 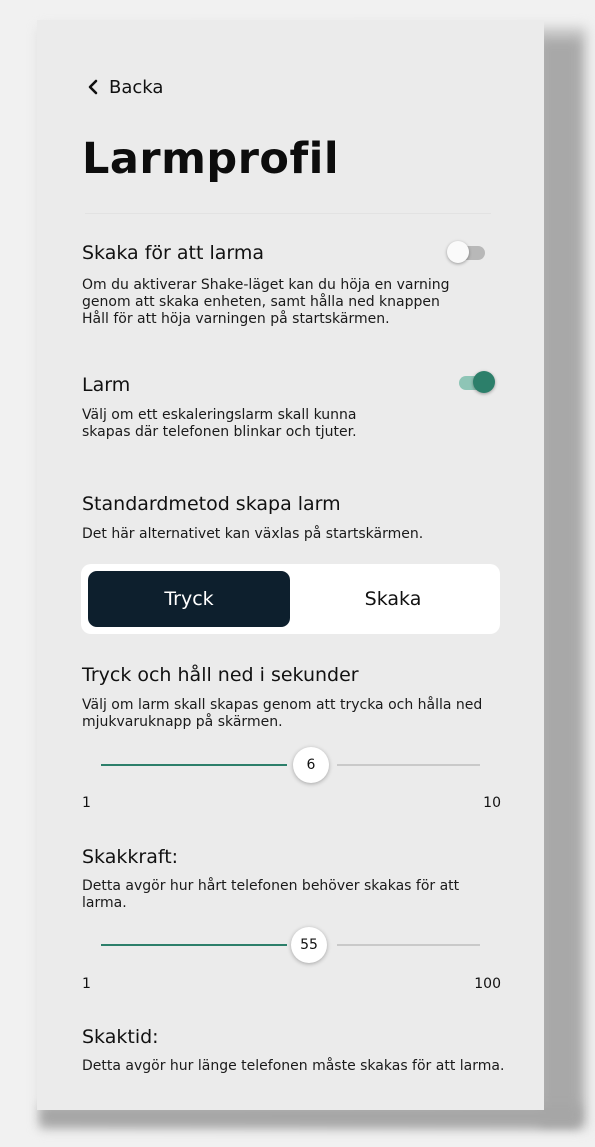 What do you see at coordinates (86, 803) in the screenshot?
I see `hold-seconds-min: 1` at bounding box center [86, 803].